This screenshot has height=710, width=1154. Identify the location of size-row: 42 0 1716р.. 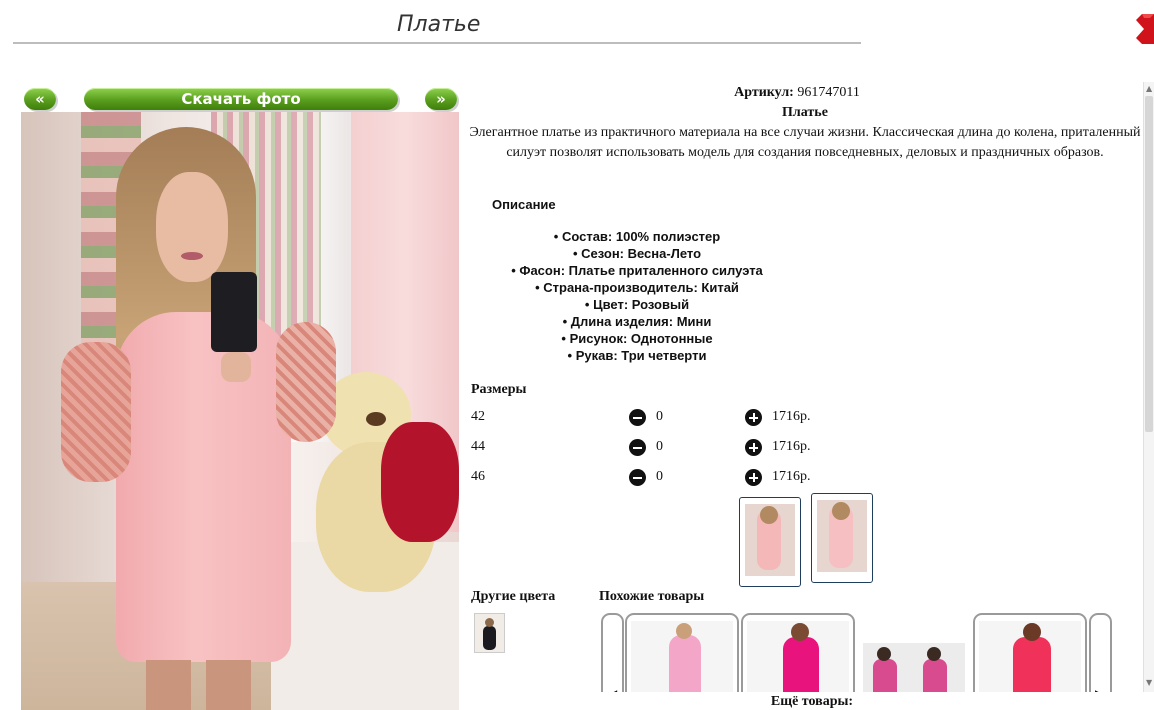
(651, 418).